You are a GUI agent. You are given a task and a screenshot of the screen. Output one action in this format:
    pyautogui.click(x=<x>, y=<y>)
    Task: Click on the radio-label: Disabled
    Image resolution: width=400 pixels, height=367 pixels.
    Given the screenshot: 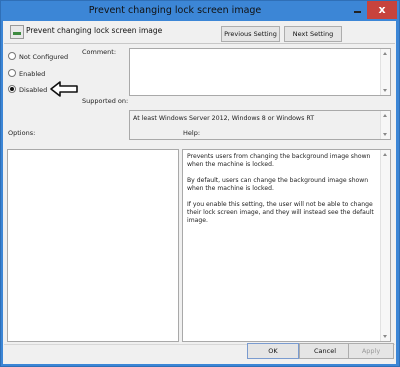 What is the action you would take?
    pyautogui.click(x=33, y=90)
    